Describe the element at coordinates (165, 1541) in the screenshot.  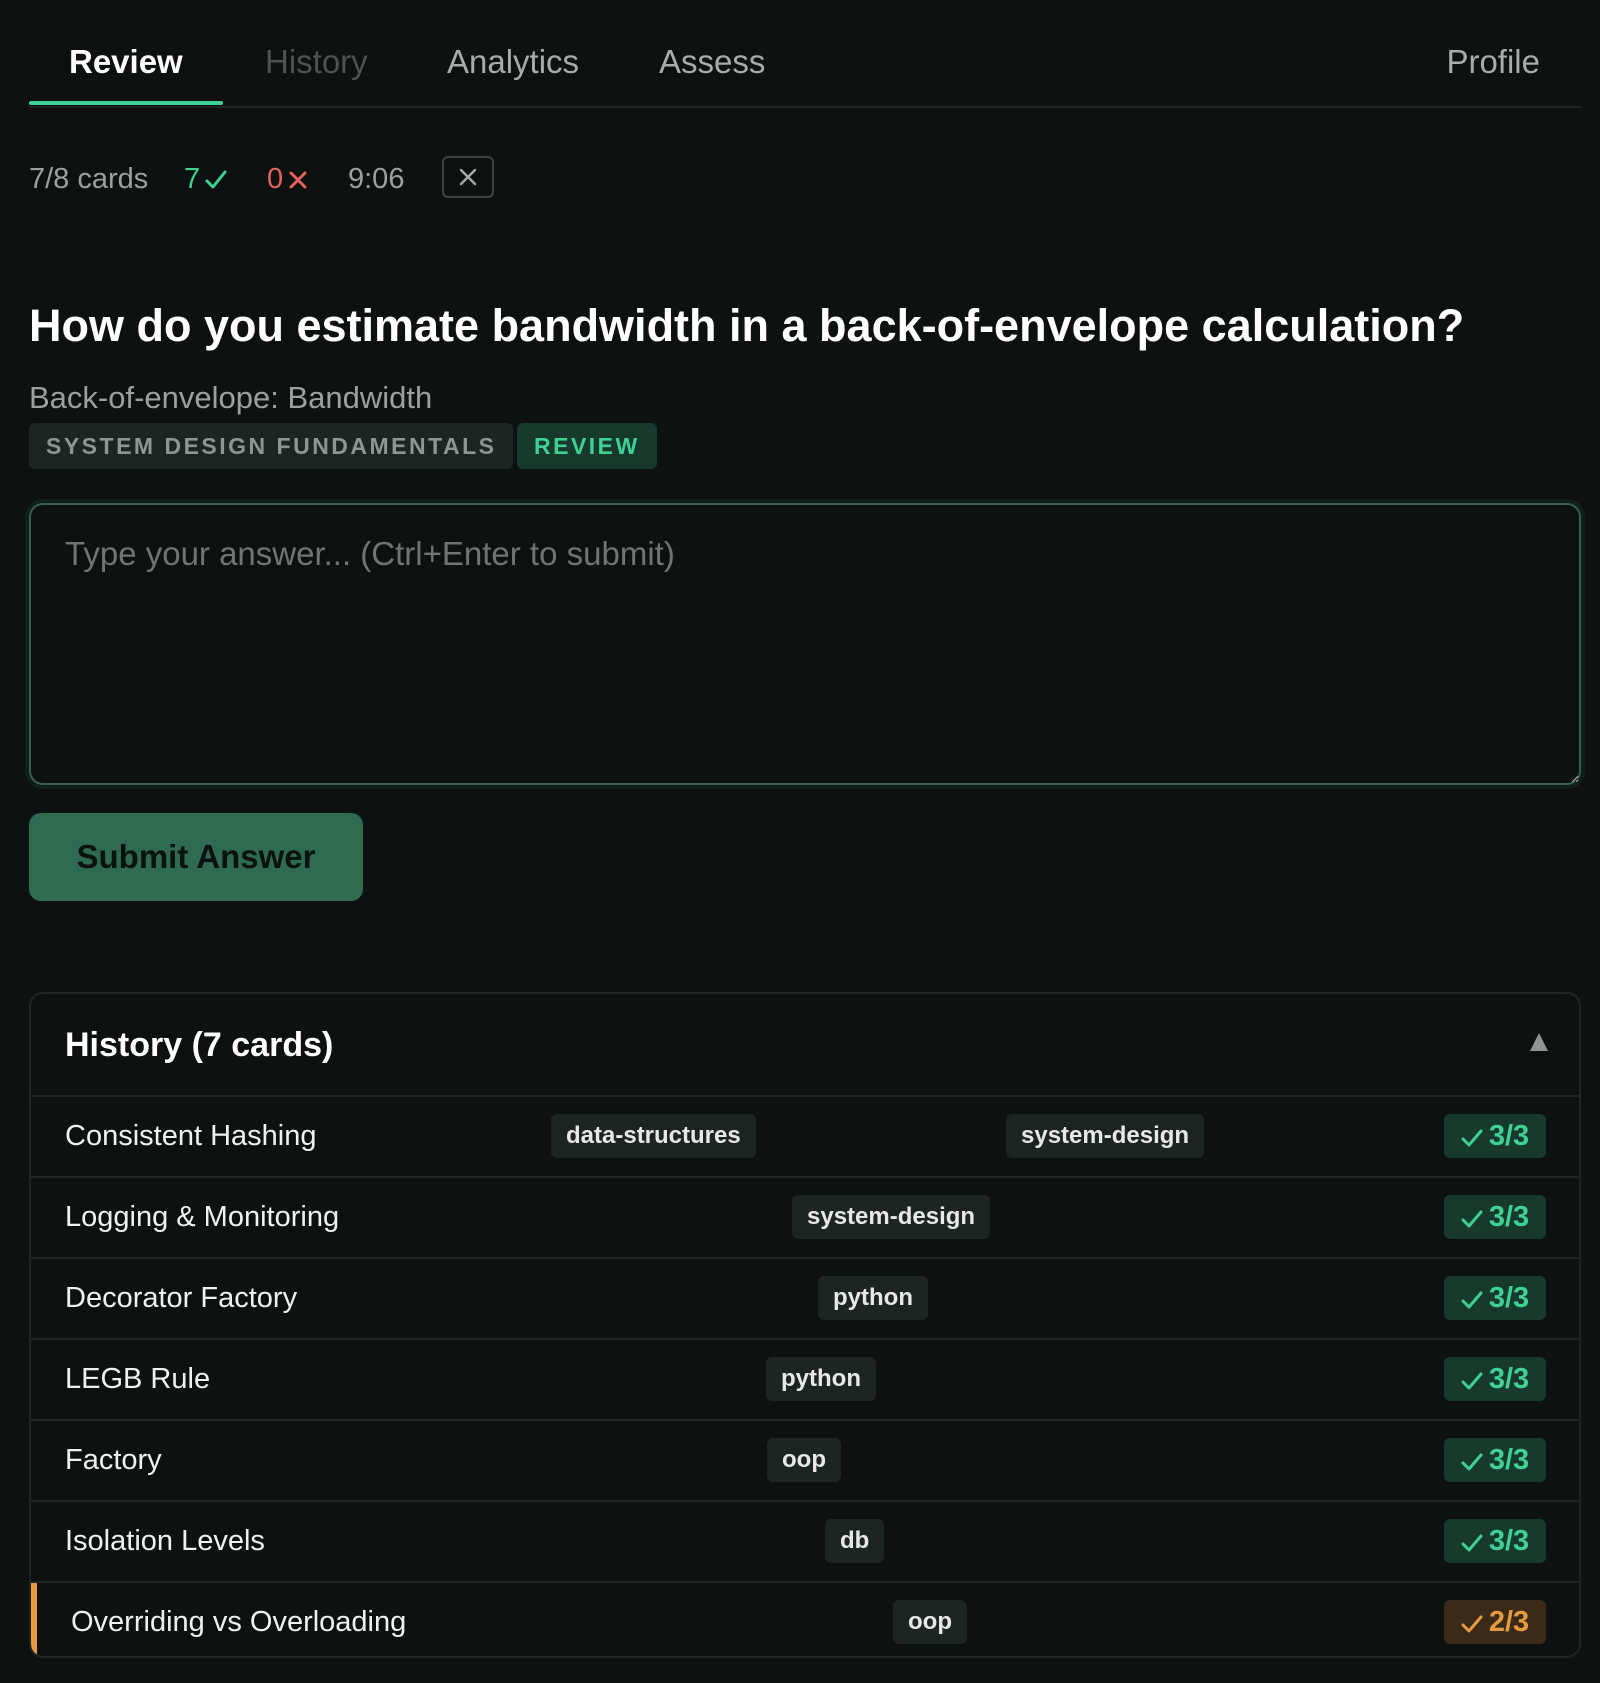
I see `history-row-title: Isolation Levels` at that location.